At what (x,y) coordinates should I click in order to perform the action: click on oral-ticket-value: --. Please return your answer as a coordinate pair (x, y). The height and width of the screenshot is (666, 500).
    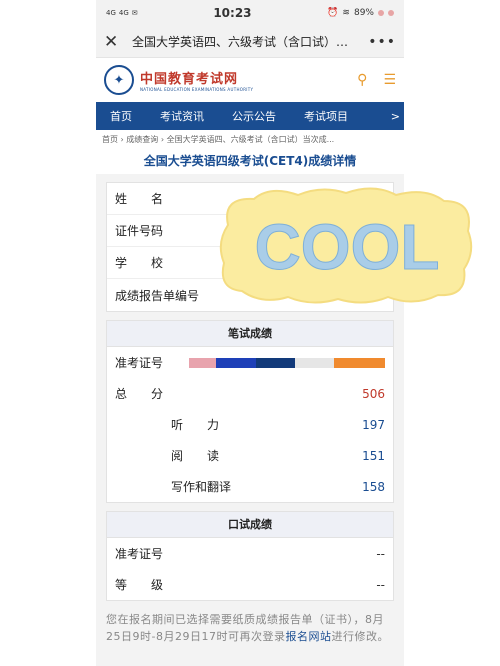
    Looking at the image, I should click on (380, 553).